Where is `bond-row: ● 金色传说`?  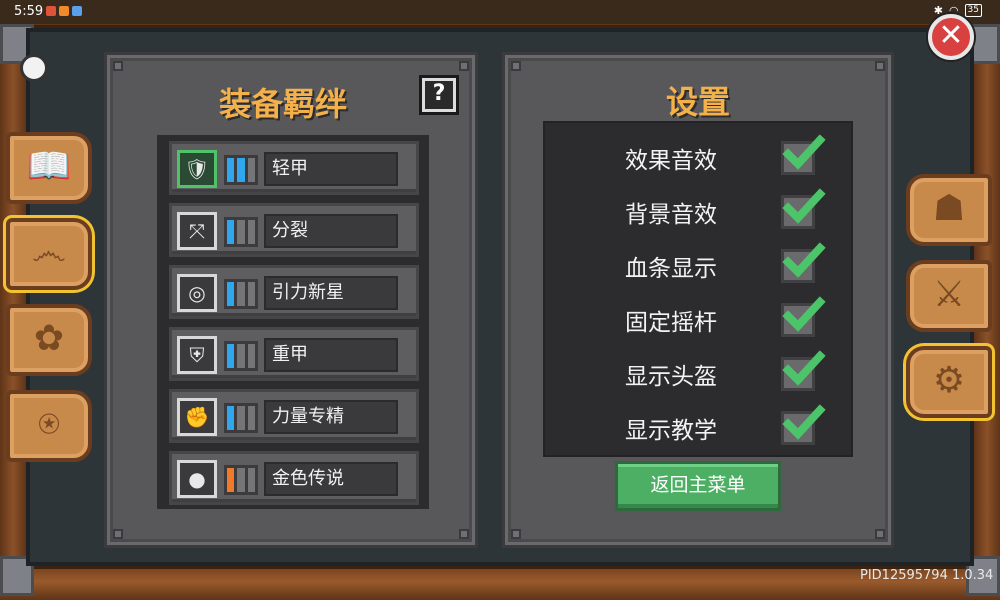
bond-row: ● 金色传说 is located at coordinates (294, 478).